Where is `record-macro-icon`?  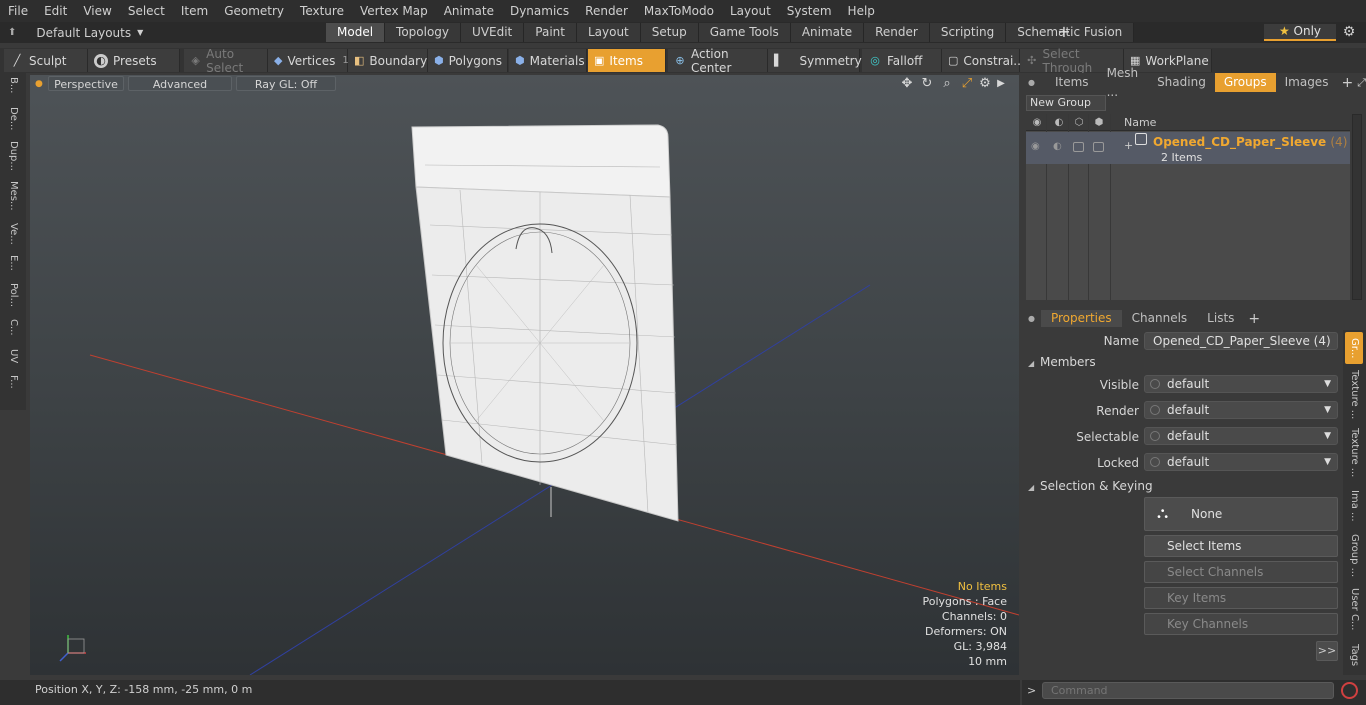 record-macro-icon is located at coordinates (1349, 690).